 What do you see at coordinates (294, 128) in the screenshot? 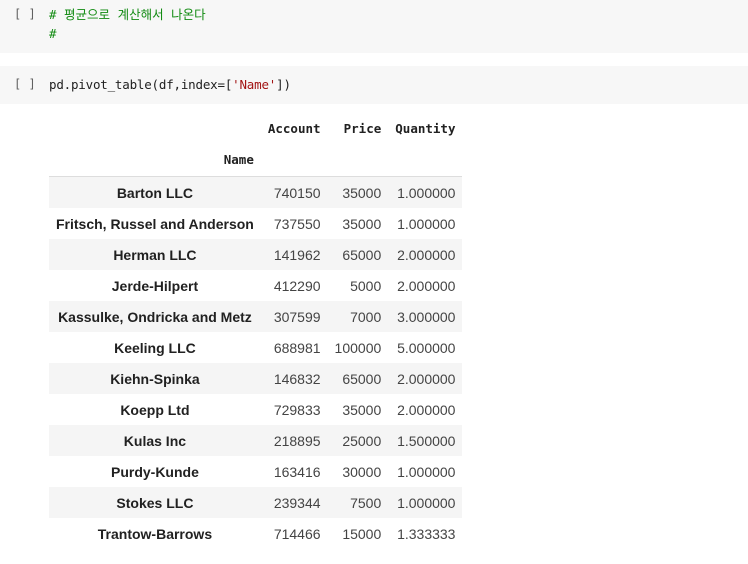
I see `column-header-account: Account` at bounding box center [294, 128].